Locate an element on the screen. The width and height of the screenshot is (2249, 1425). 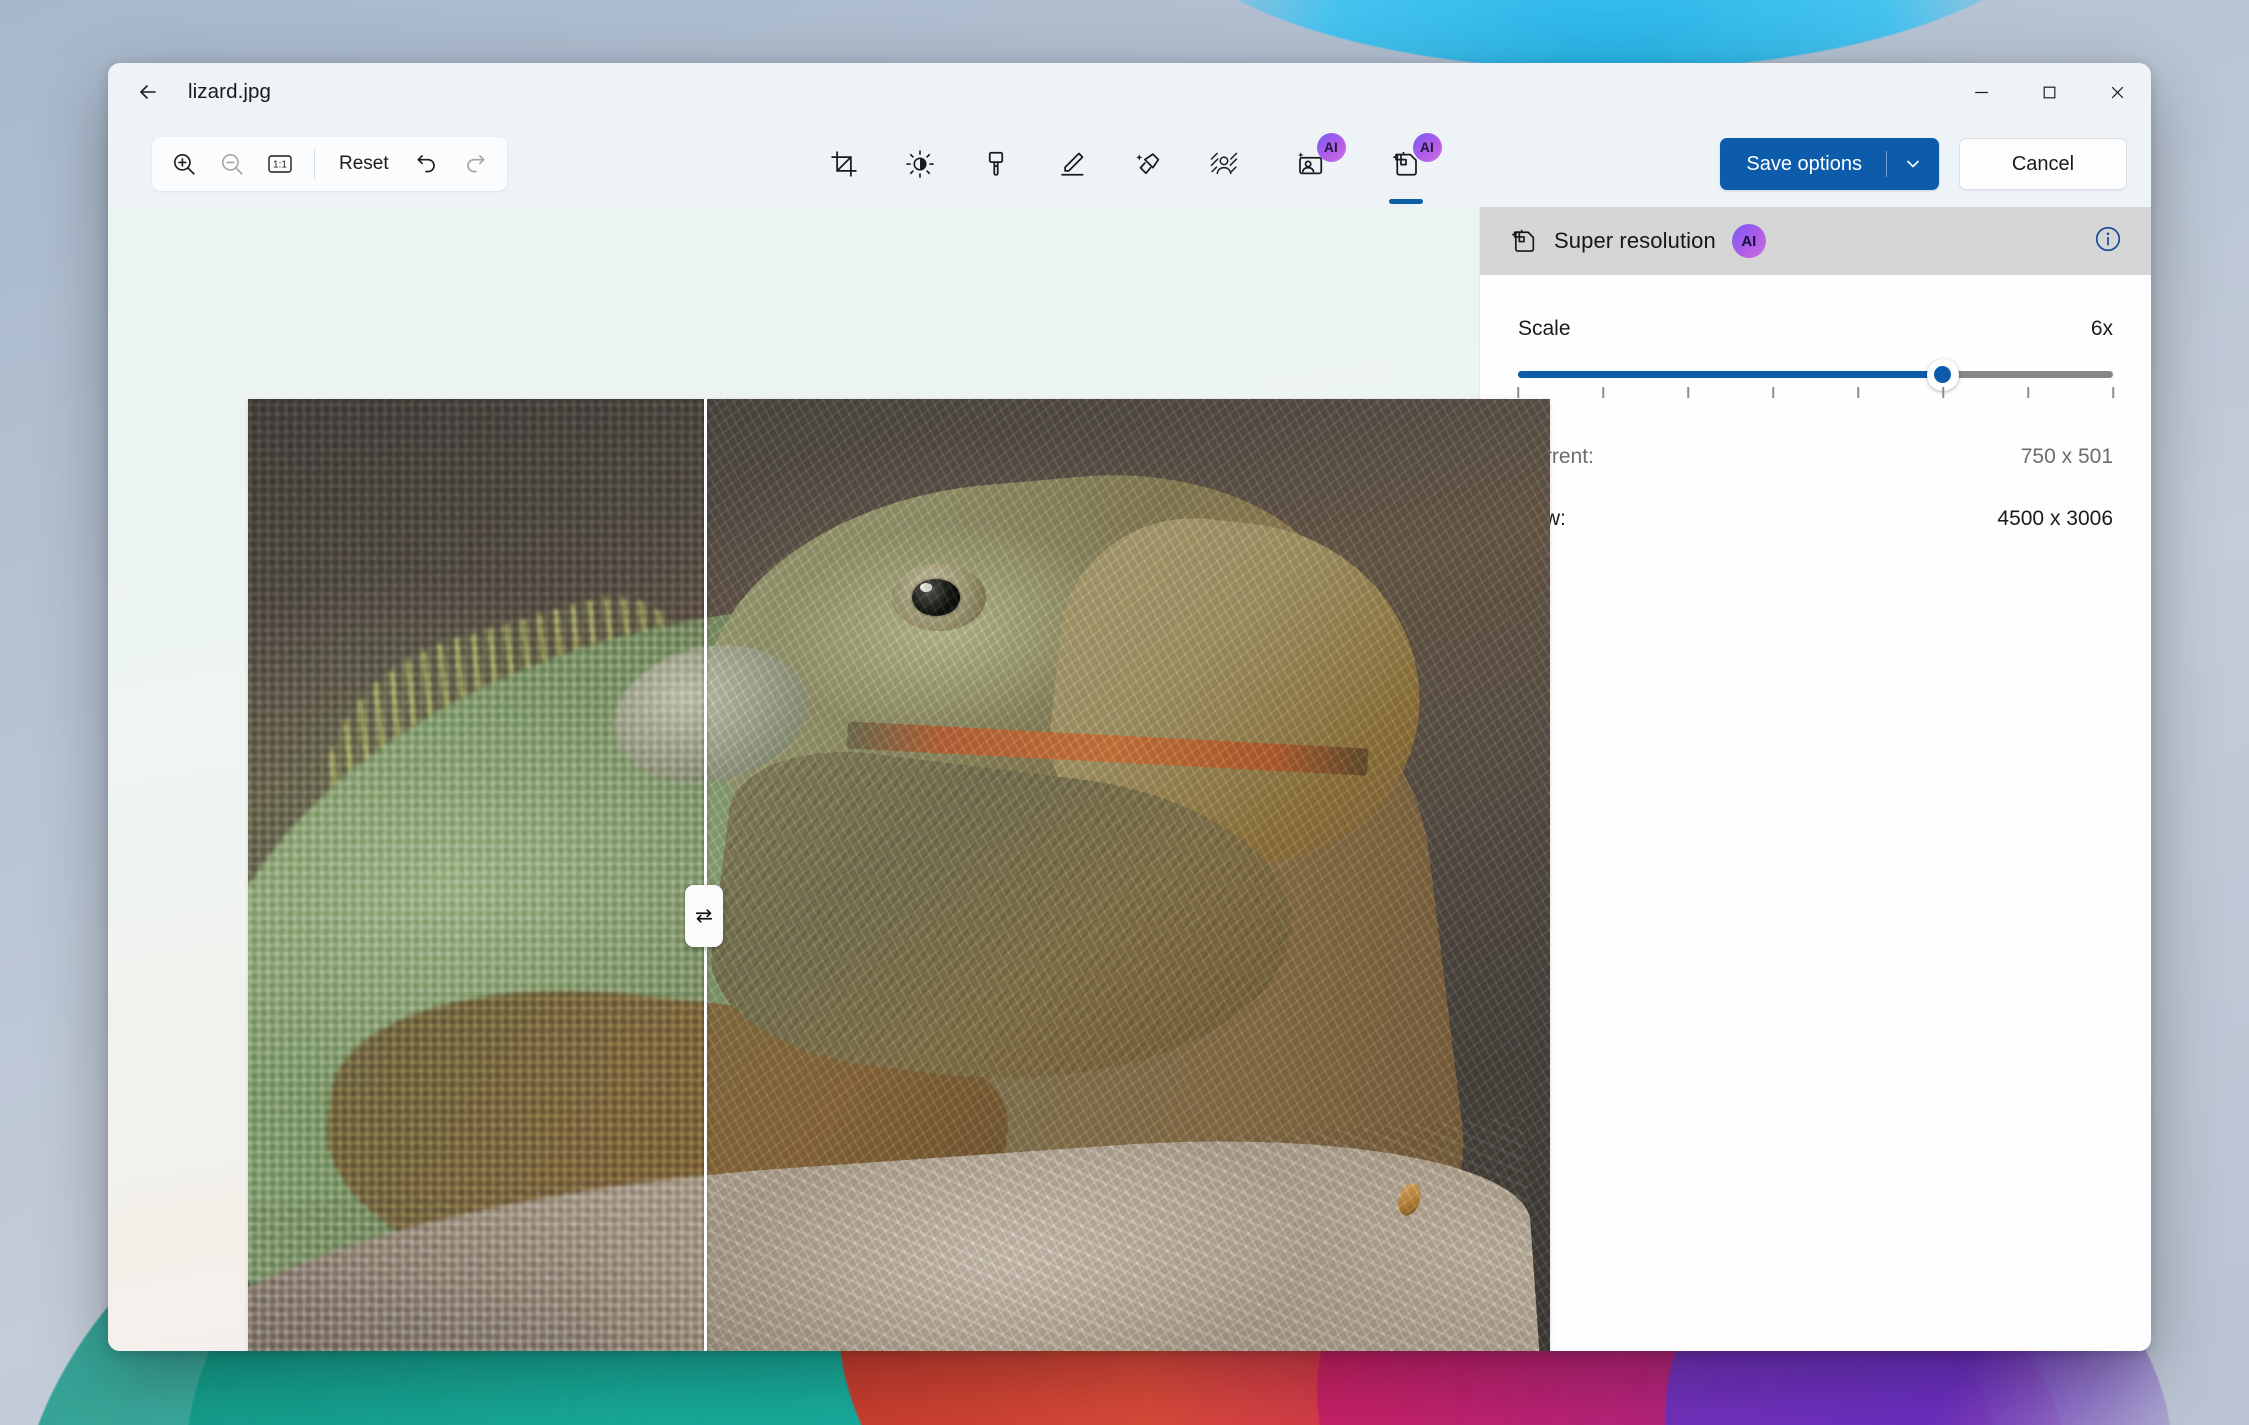
zoom-out-icon is located at coordinates (232, 164).